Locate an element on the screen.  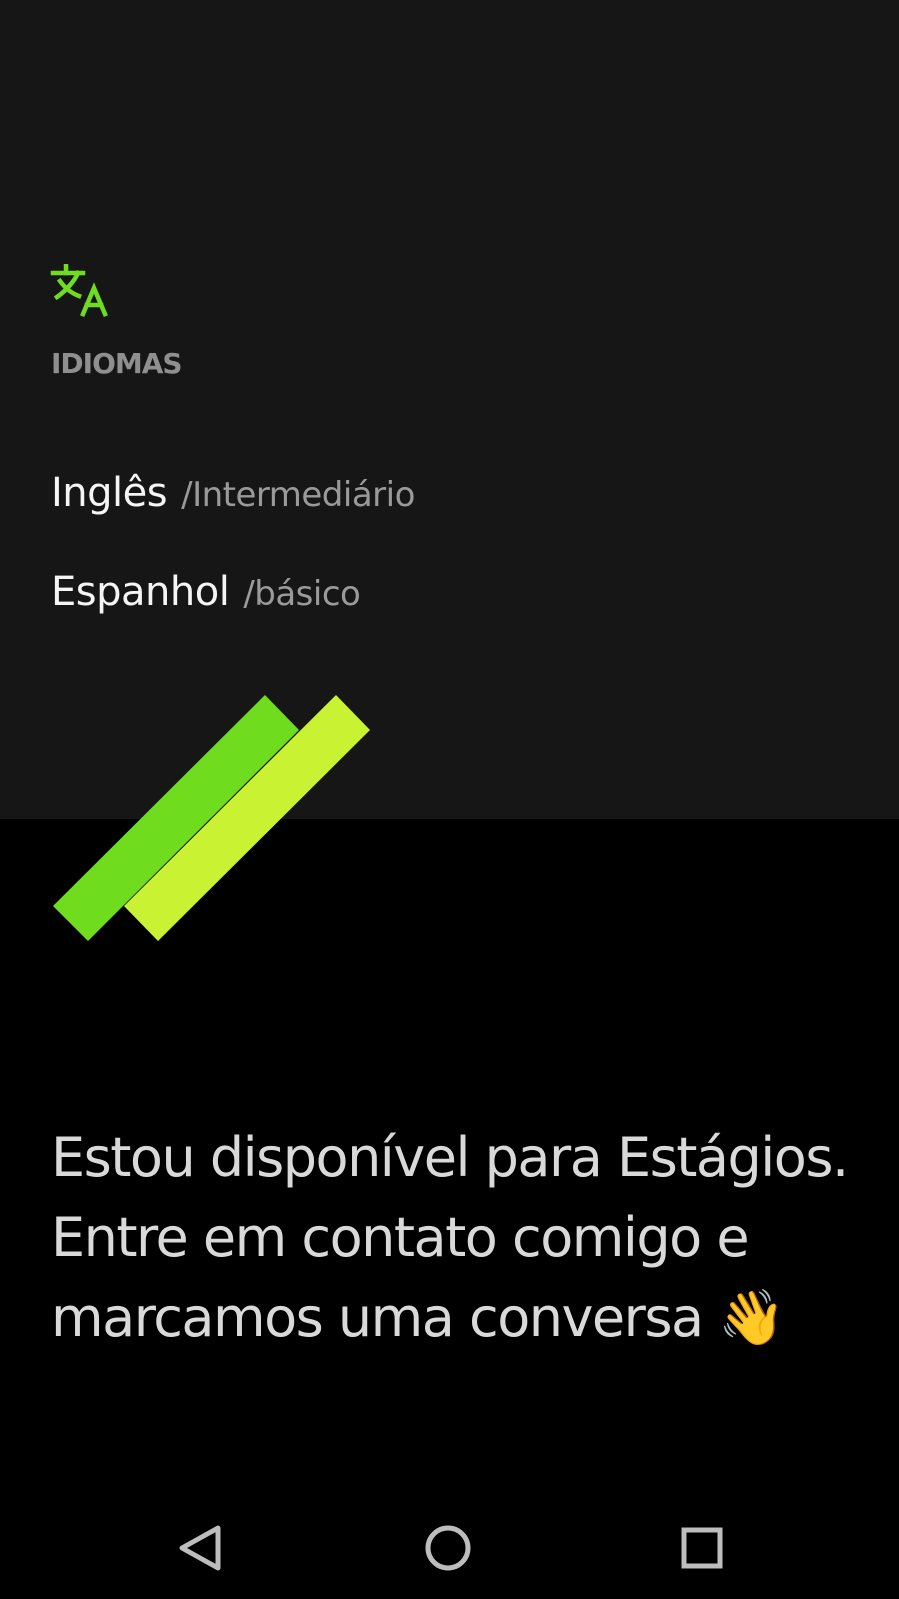
back-button is located at coordinates (200, 1548).